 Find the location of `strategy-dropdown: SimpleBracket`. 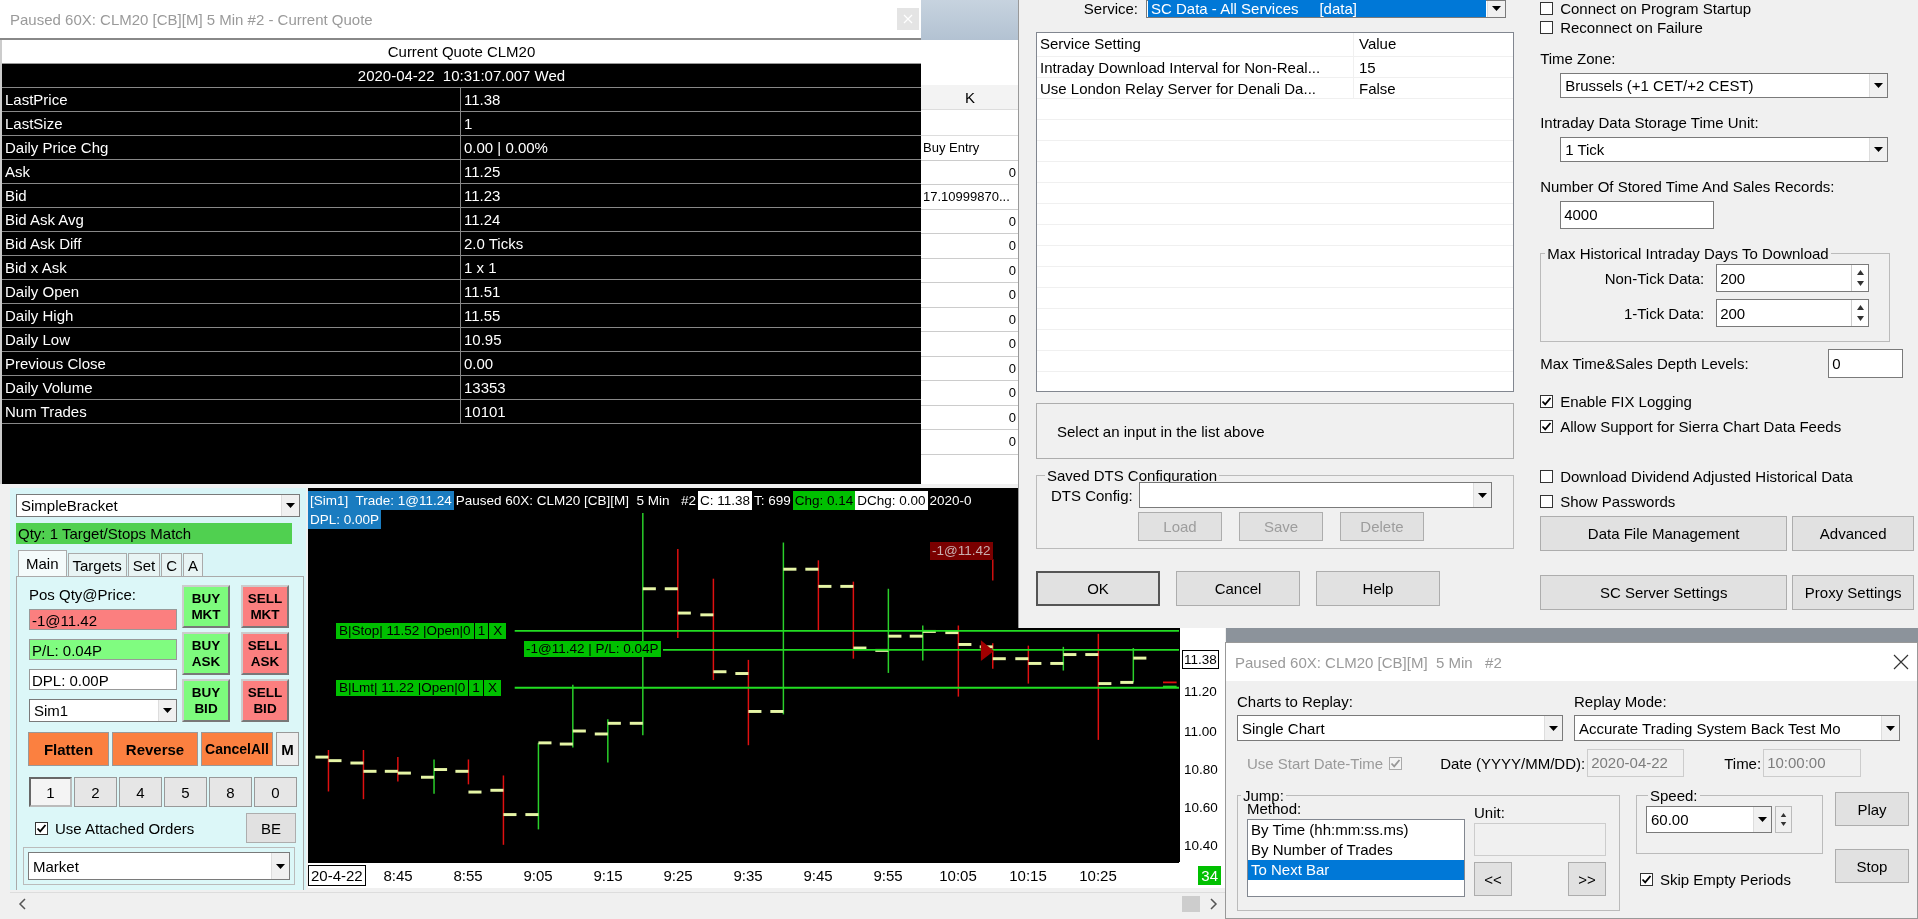

strategy-dropdown: SimpleBracket is located at coordinates (158, 505).